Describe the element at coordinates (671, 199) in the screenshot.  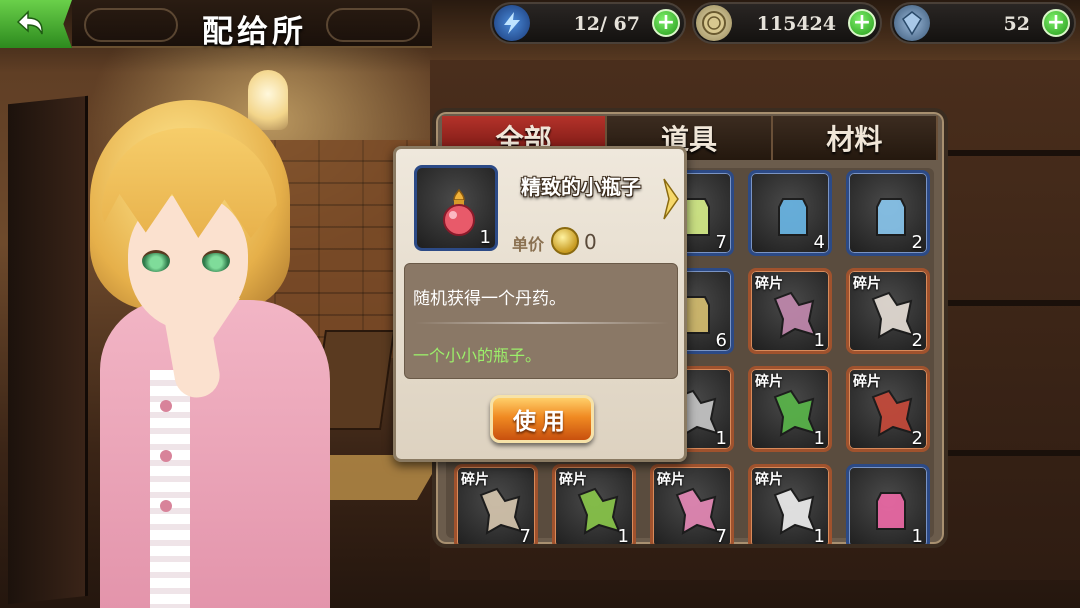
I see `chevron-right-icon` at that location.